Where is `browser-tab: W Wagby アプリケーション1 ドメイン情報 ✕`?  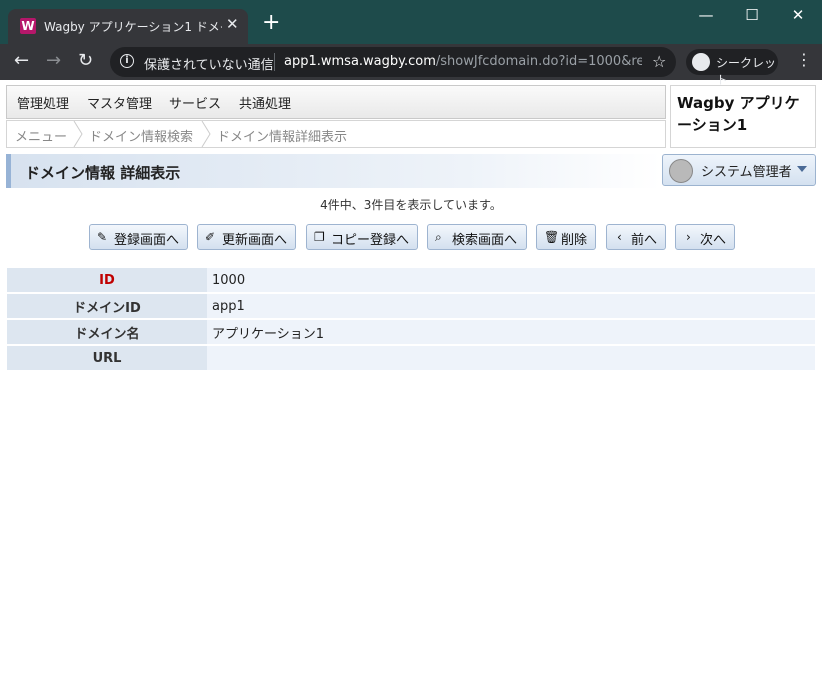
browser-tab: W Wagby アプリケーション1 ドメイン情報 ✕ is located at coordinates (128, 26).